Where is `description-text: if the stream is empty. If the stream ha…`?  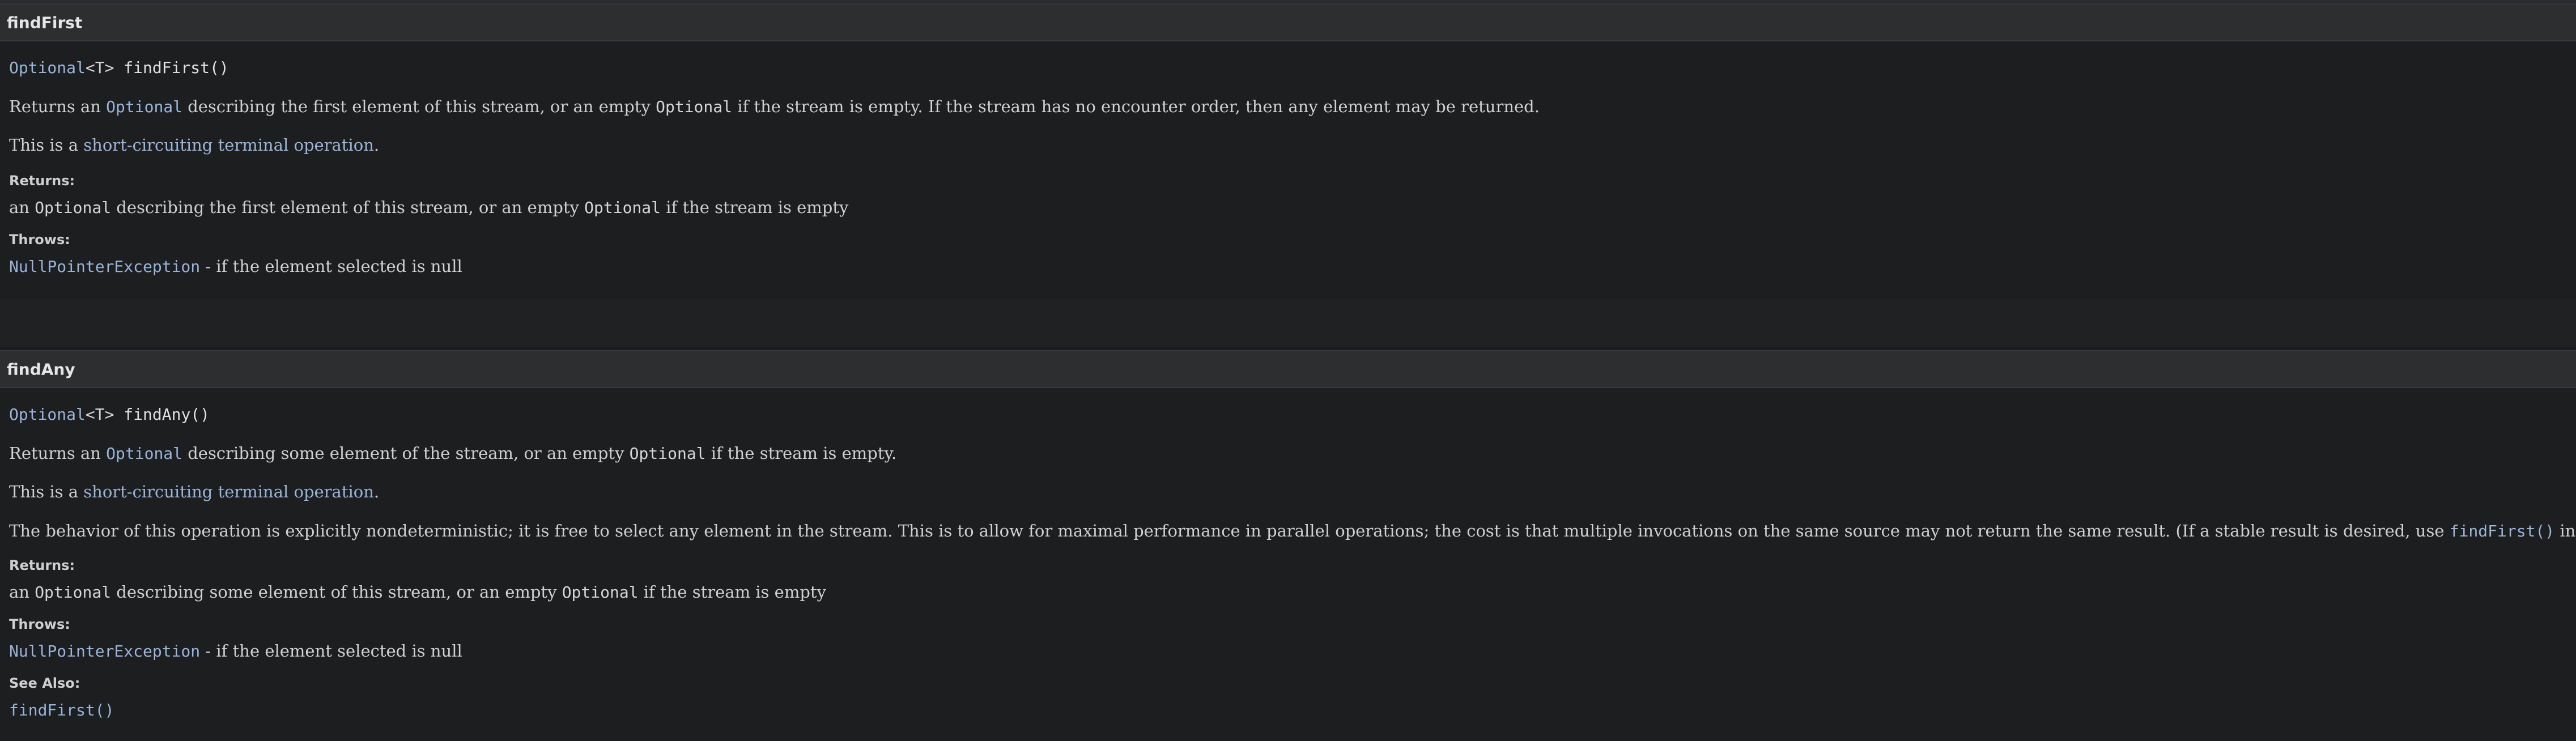 description-text: if the stream is empty. If the stream ha… is located at coordinates (1136, 106).